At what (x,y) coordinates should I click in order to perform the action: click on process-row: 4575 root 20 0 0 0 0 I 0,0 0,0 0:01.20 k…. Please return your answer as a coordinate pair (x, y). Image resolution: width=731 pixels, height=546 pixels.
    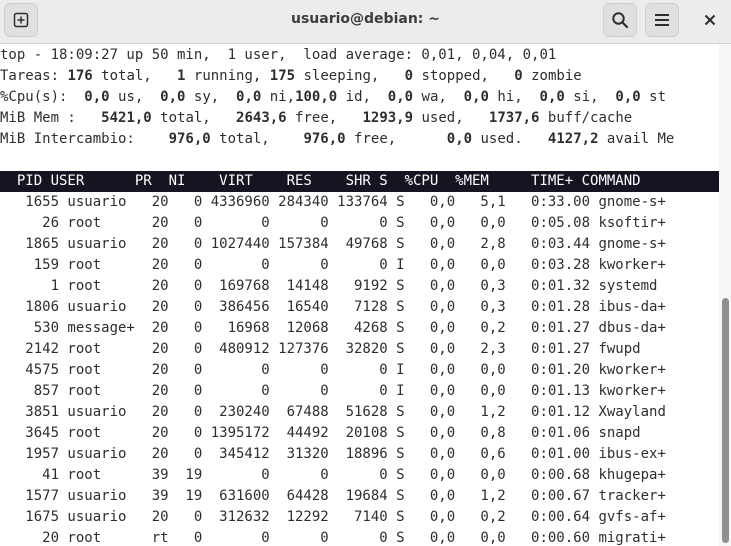
    Looking at the image, I should click on (333, 370).